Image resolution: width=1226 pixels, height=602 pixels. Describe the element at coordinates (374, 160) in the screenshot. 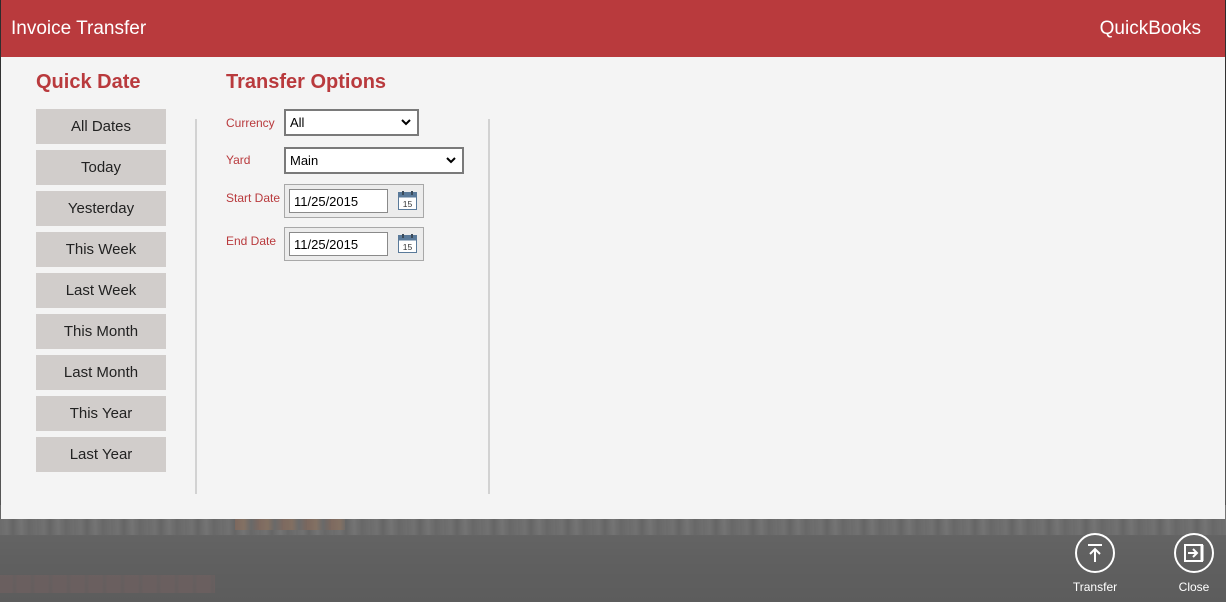

I see `yard-select: Main` at that location.